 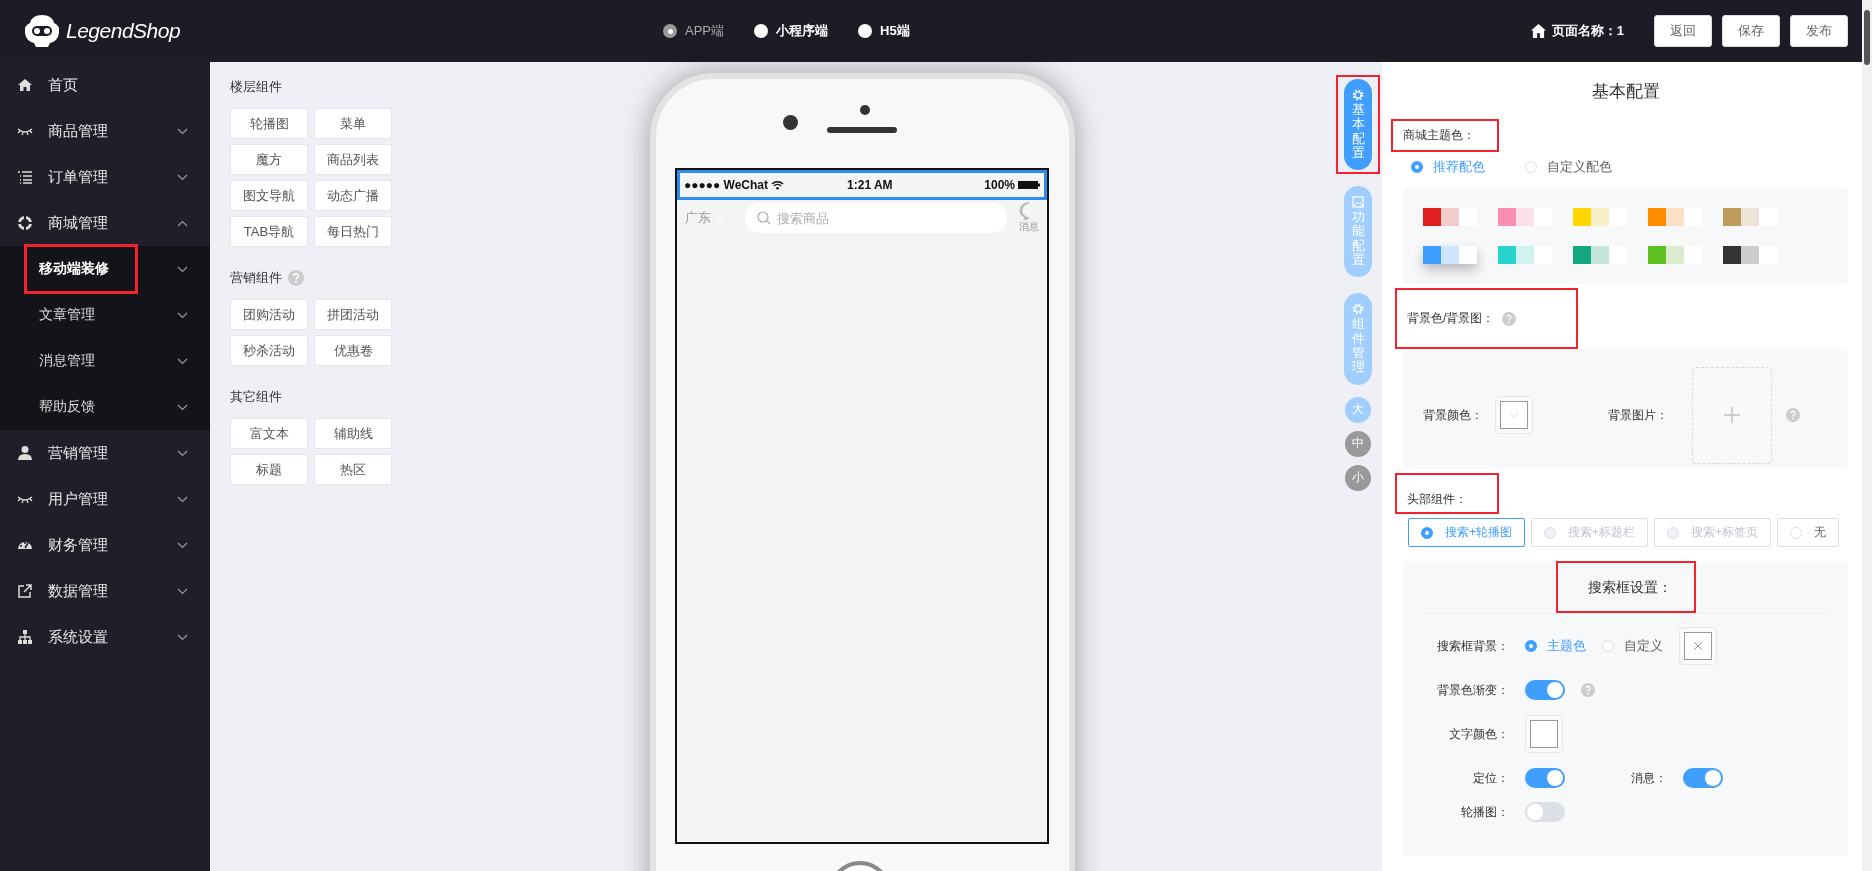 What do you see at coordinates (105, 131) in the screenshot?
I see `sidebar-item: 商品管理` at bounding box center [105, 131].